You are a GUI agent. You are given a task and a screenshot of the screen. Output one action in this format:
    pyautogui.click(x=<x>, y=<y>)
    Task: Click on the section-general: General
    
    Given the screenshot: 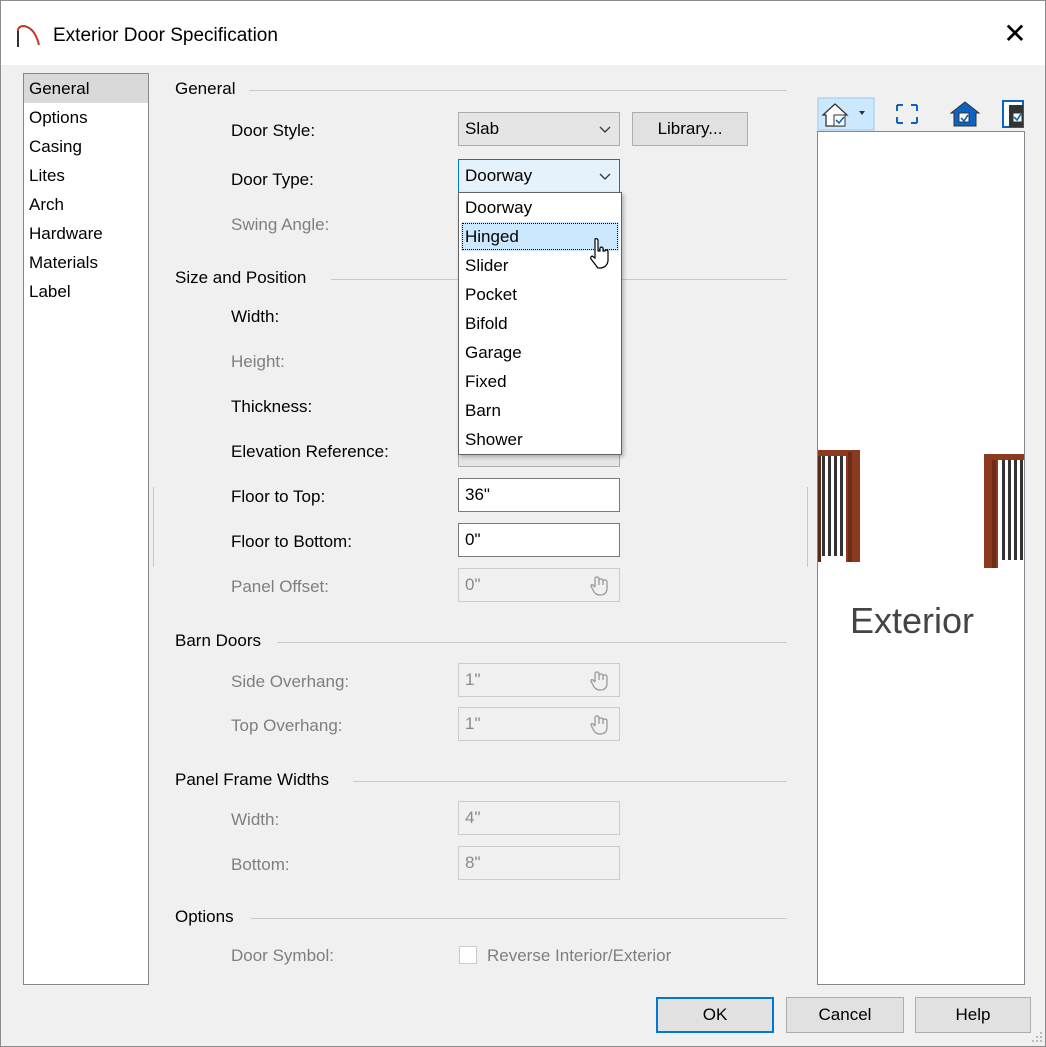 What is the action you would take?
    pyautogui.click(x=205, y=88)
    